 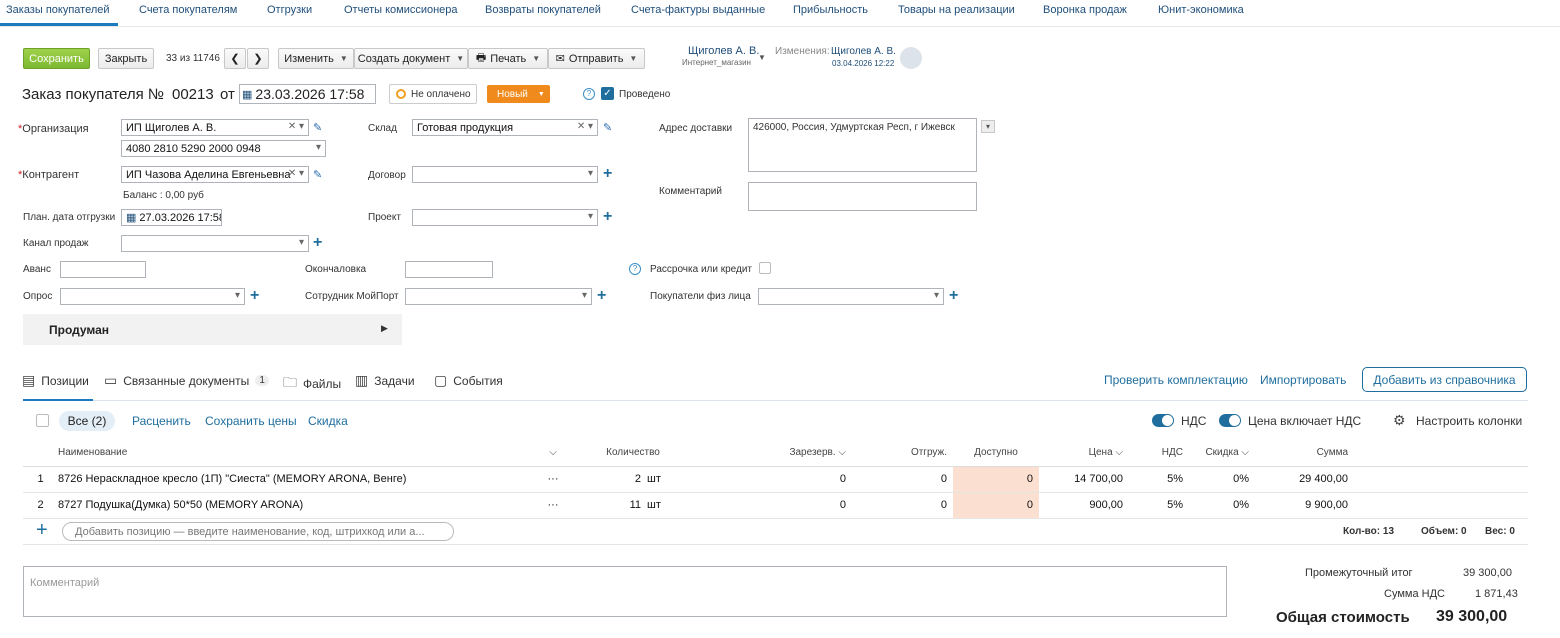 What do you see at coordinates (103, 269) in the screenshot?
I see `advance-field` at bounding box center [103, 269].